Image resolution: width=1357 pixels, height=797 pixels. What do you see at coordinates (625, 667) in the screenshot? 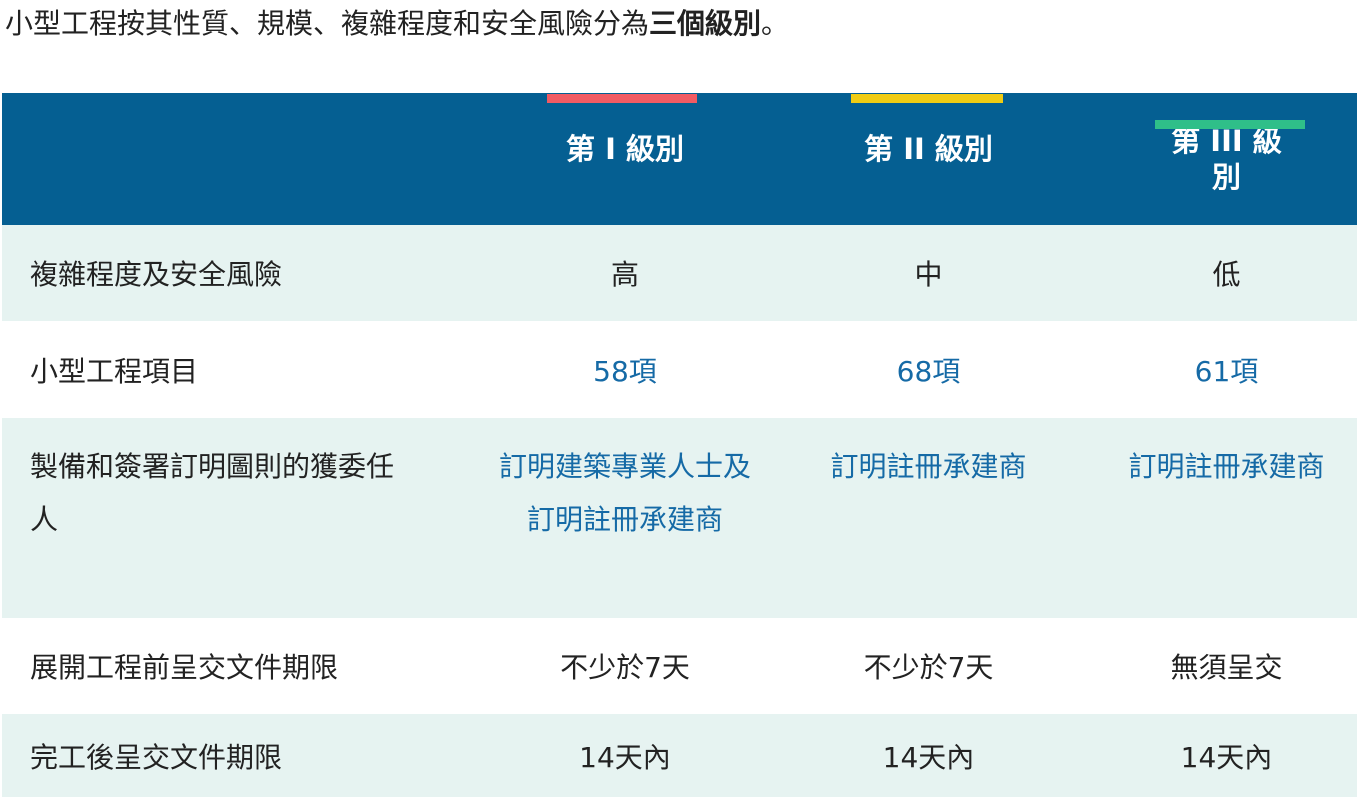
I see `cell-class-1: 不少於7天` at bounding box center [625, 667].